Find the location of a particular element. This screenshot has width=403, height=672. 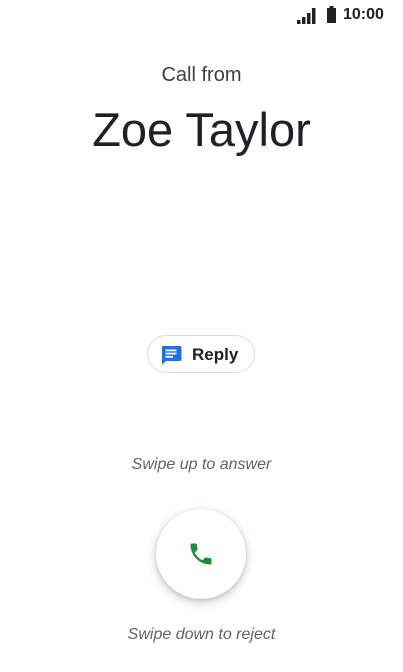

status-time: 10:00 is located at coordinates (363, 14).